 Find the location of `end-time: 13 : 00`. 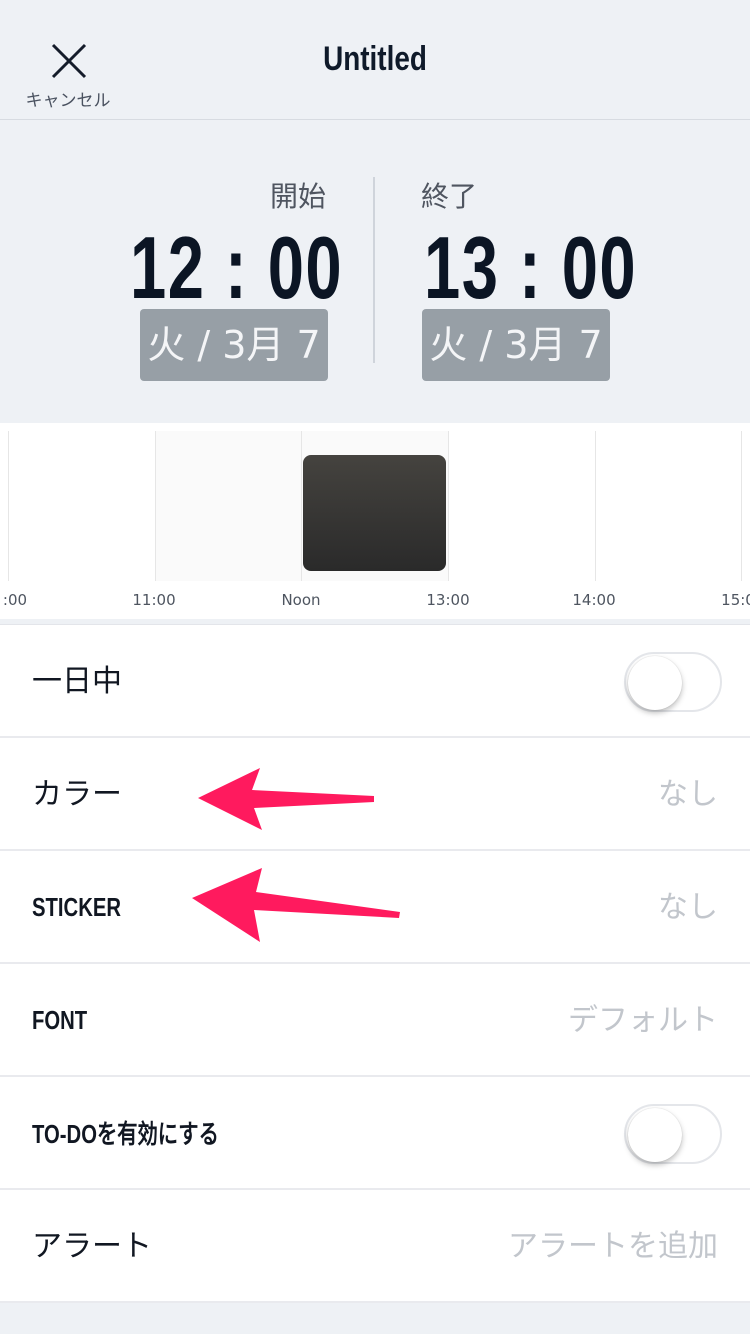

end-time: 13 : 00 is located at coordinates (530, 268).